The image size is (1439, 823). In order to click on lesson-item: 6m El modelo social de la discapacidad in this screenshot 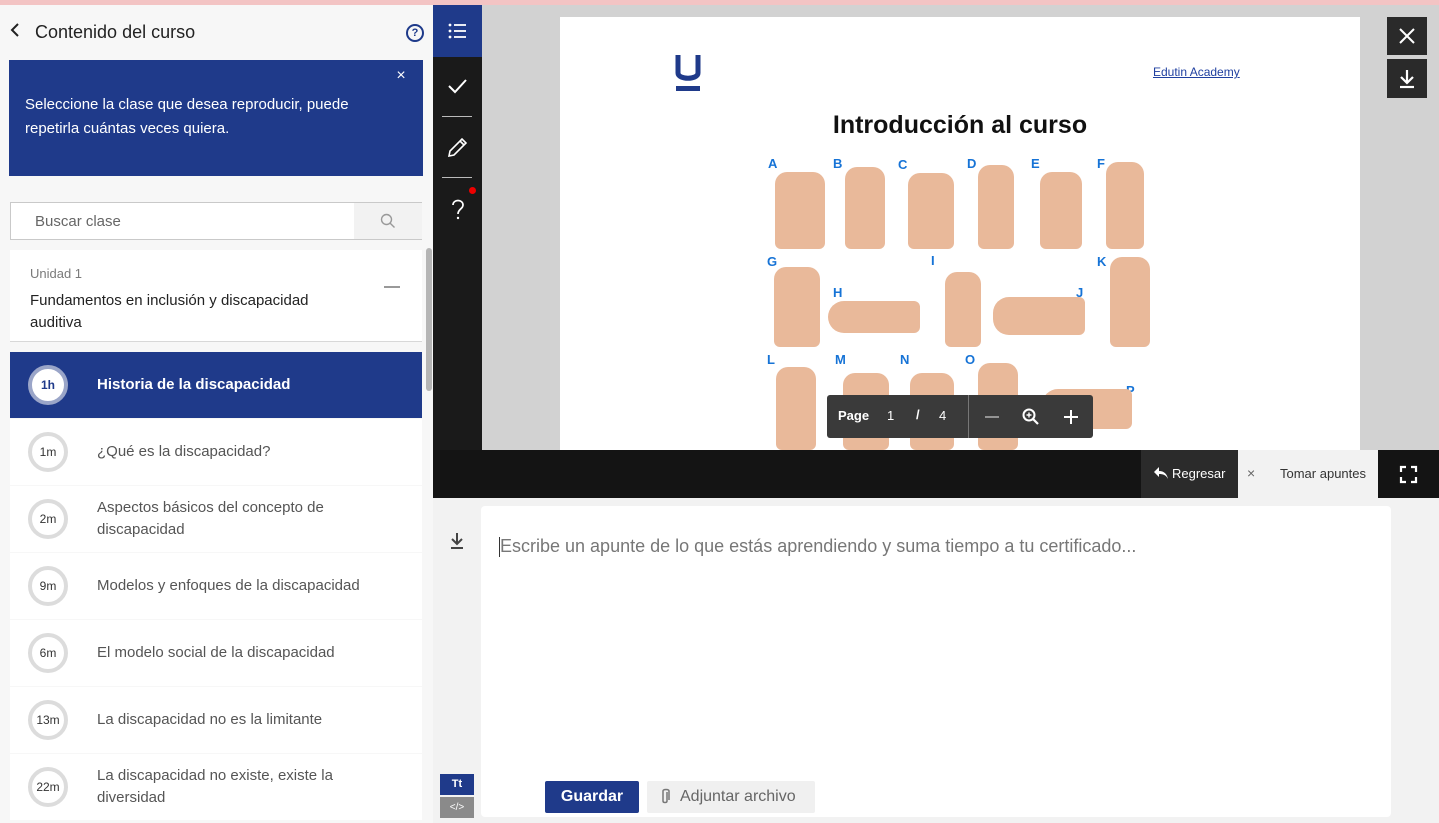, I will do `click(216, 653)`.